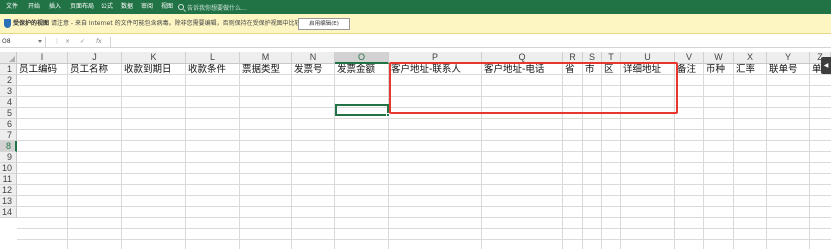 Image resolution: width=831 pixels, height=249 pixels. Describe the element at coordinates (99, 42) in the screenshot. I see `insert-function-icon: fx` at that location.